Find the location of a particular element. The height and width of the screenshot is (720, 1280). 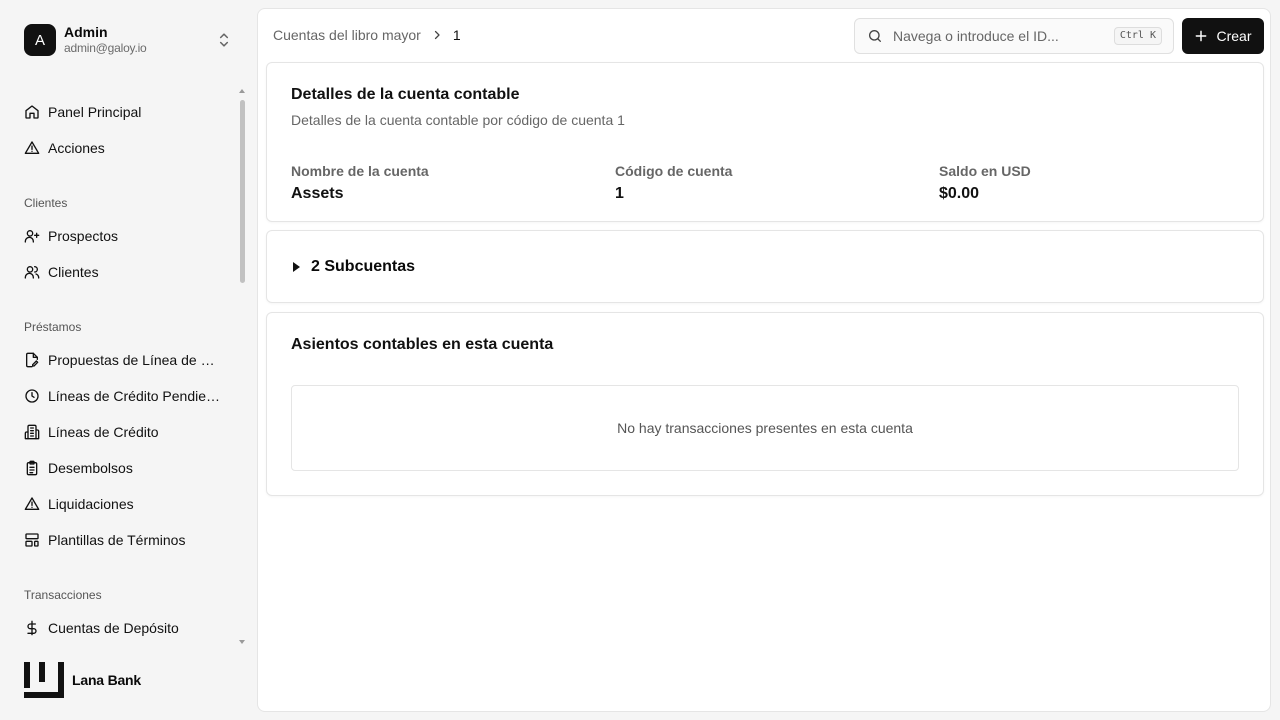

sidebar-item-label: Prospectos is located at coordinates (83, 236).